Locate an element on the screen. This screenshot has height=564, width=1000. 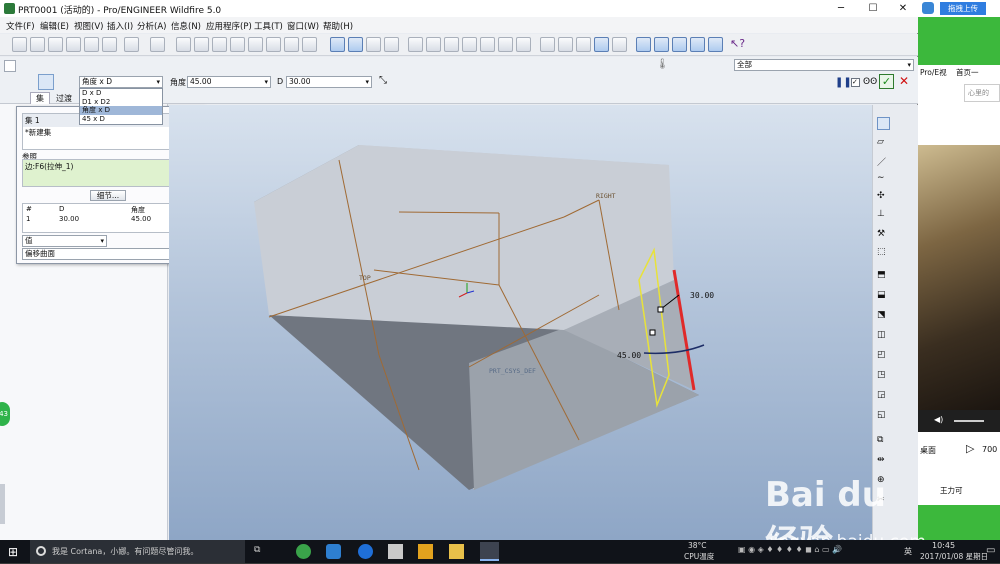
drag-upload-button: 拖拽上传 is located at coordinates (963, 8).